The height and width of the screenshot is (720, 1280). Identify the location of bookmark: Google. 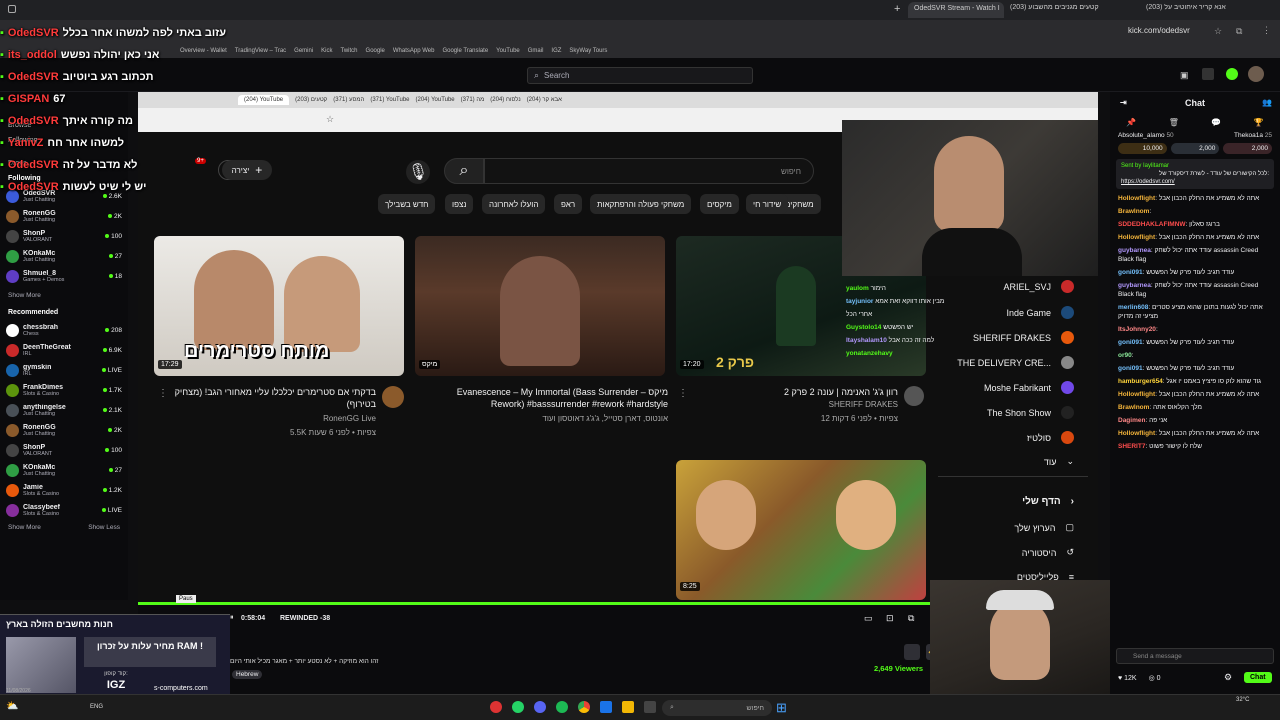
(375, 51).